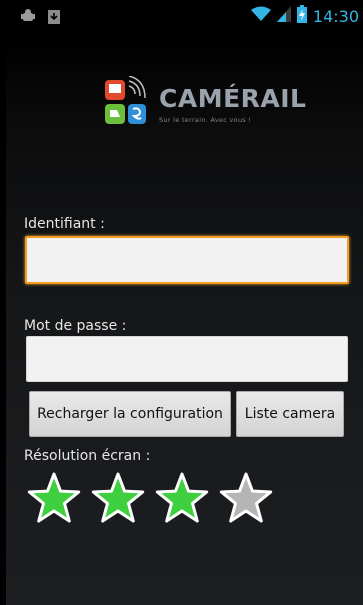 This screenshot has height=605, width=363. I want to click on identifiant-input, so click(187, 260).